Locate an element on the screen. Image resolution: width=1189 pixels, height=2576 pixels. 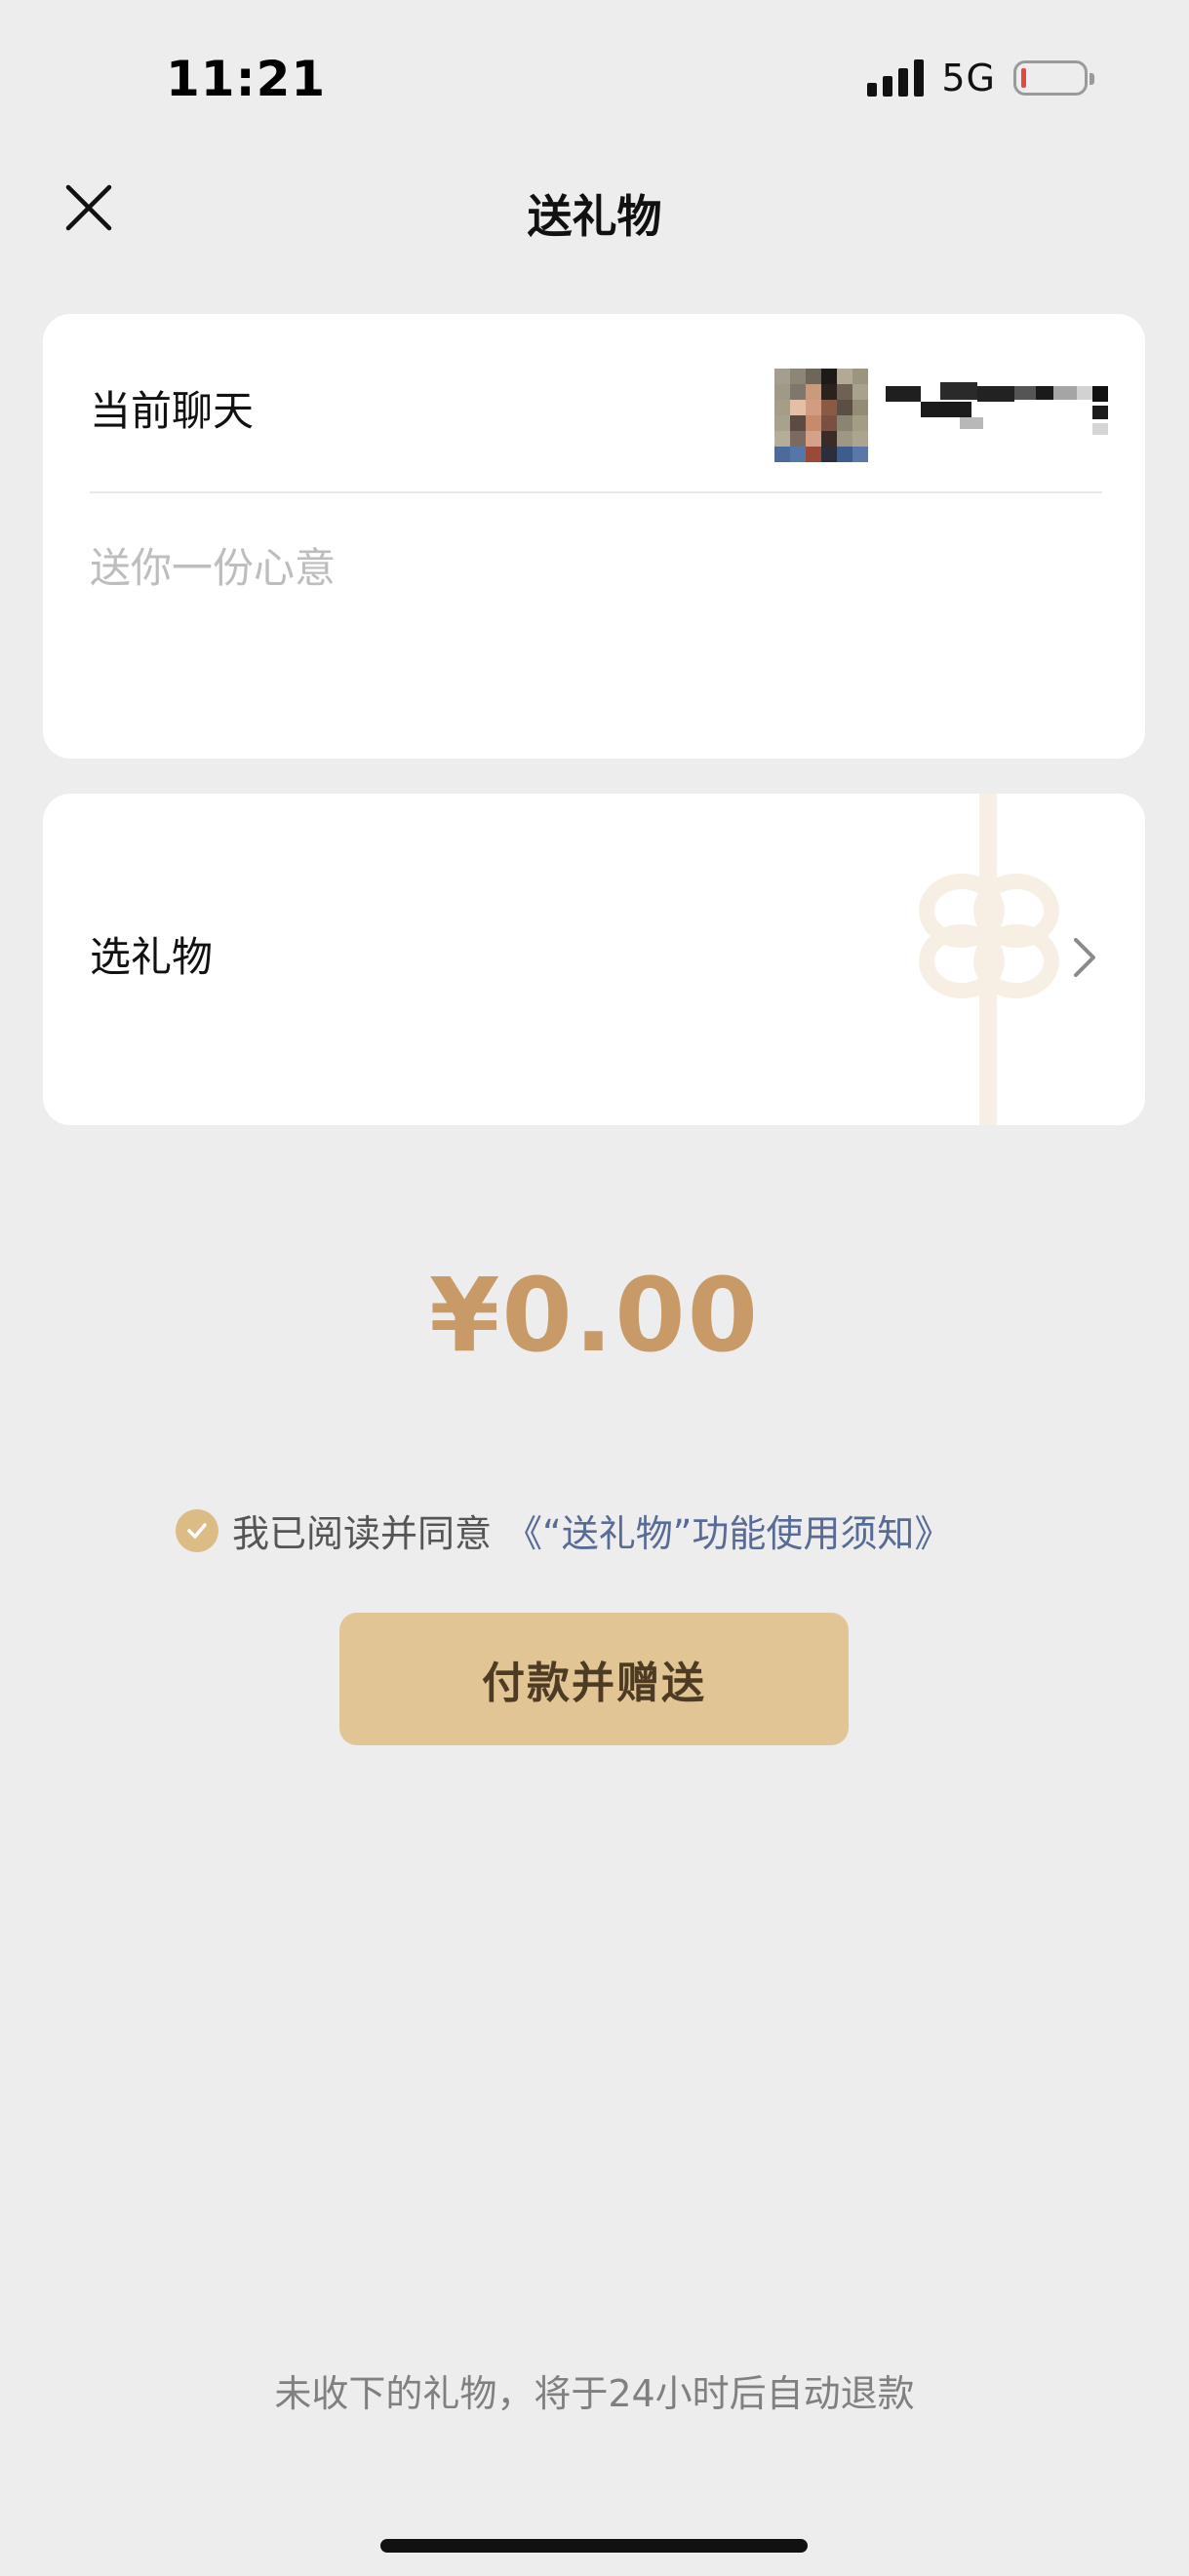
status-indicators: 5G is located at coordinates (980, 78).